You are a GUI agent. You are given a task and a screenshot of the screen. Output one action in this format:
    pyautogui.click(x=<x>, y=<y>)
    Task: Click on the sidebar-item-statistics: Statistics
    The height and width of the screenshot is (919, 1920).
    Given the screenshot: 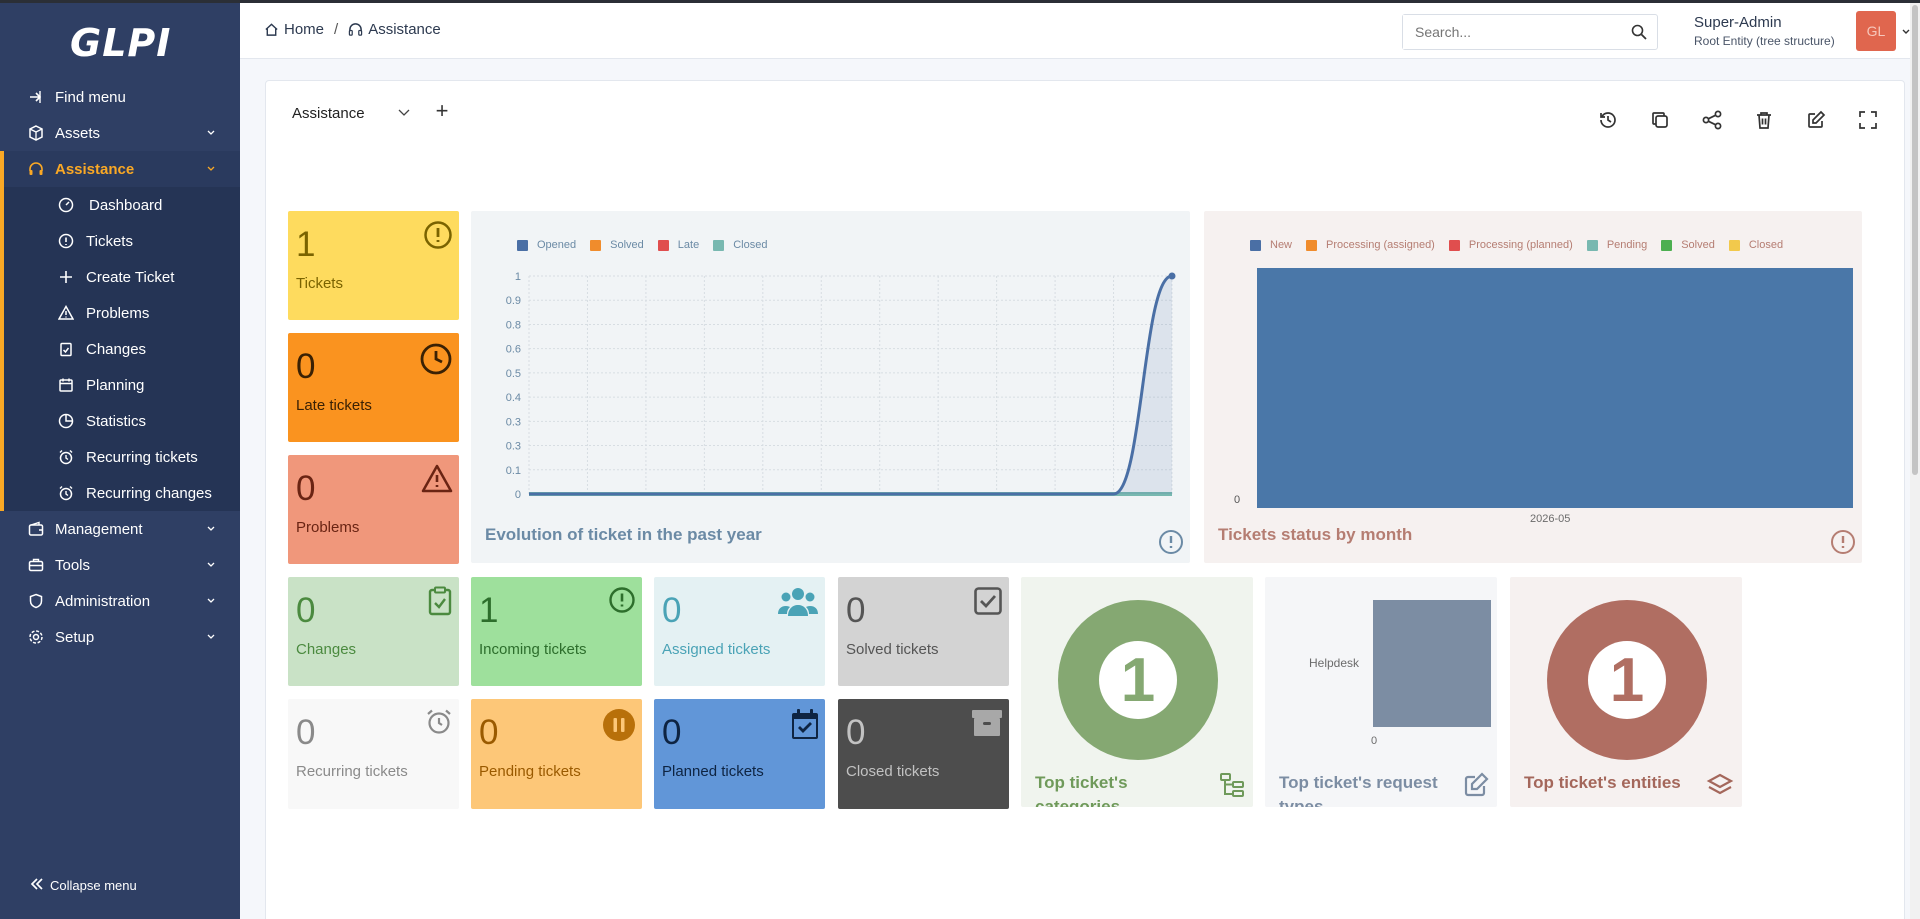 What is the action you would take?
    pyautogui.click(x=122, y=421)
    